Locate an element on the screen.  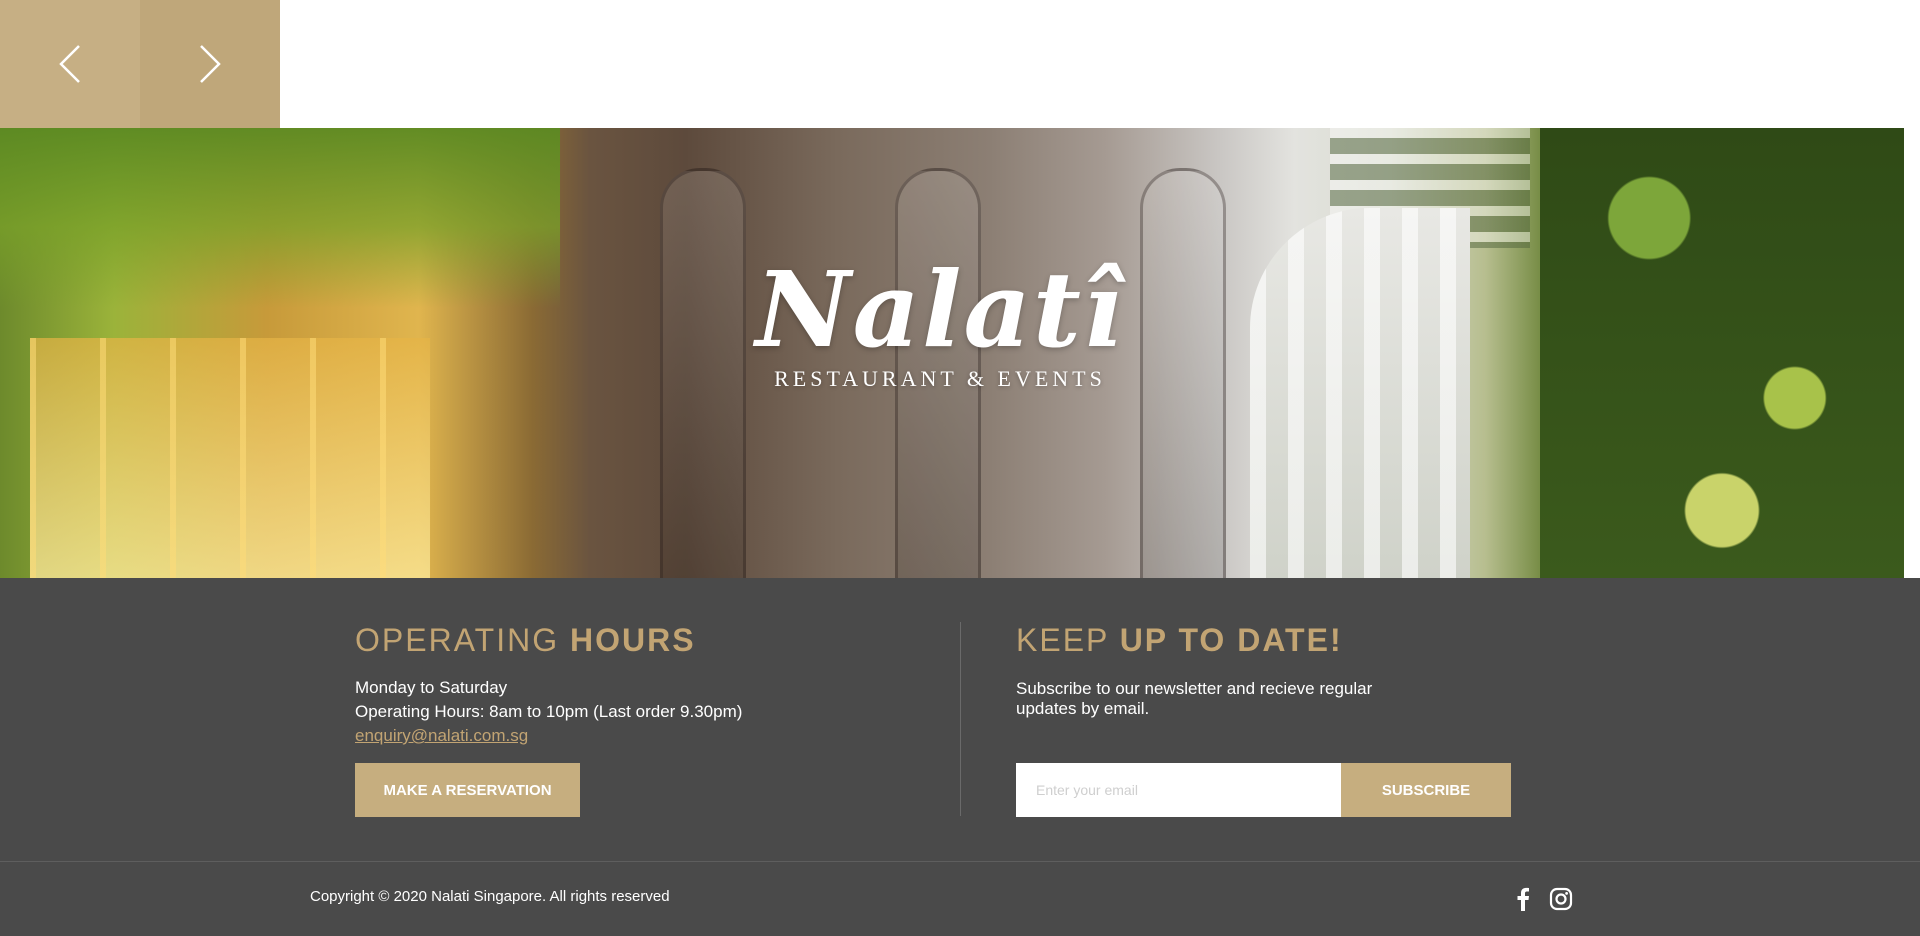
hours-days: Monday to Saturday is located at coordinates (431, 687).